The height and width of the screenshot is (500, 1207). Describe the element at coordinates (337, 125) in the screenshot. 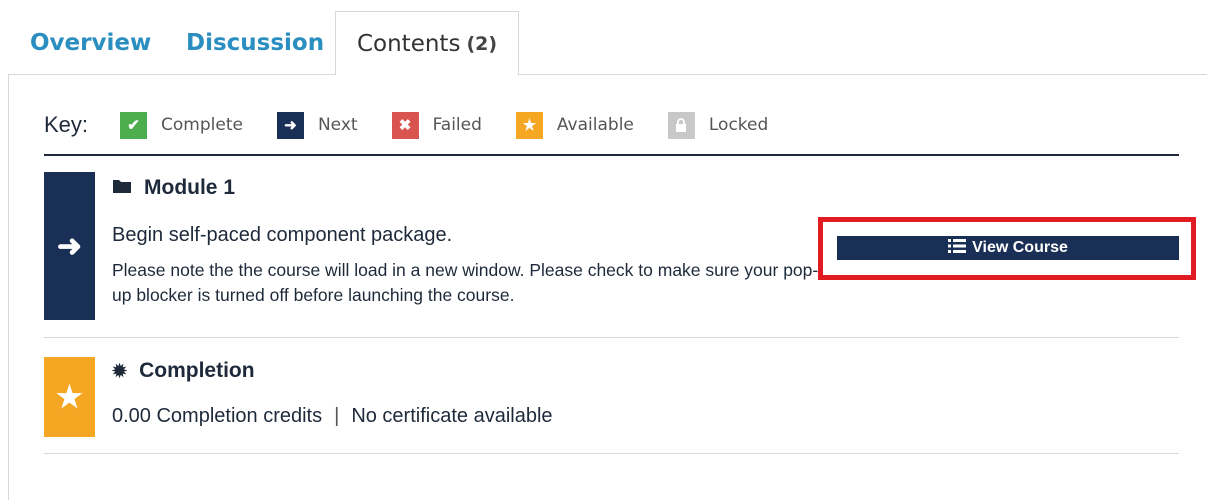

I see `key-label: Next` at that location.